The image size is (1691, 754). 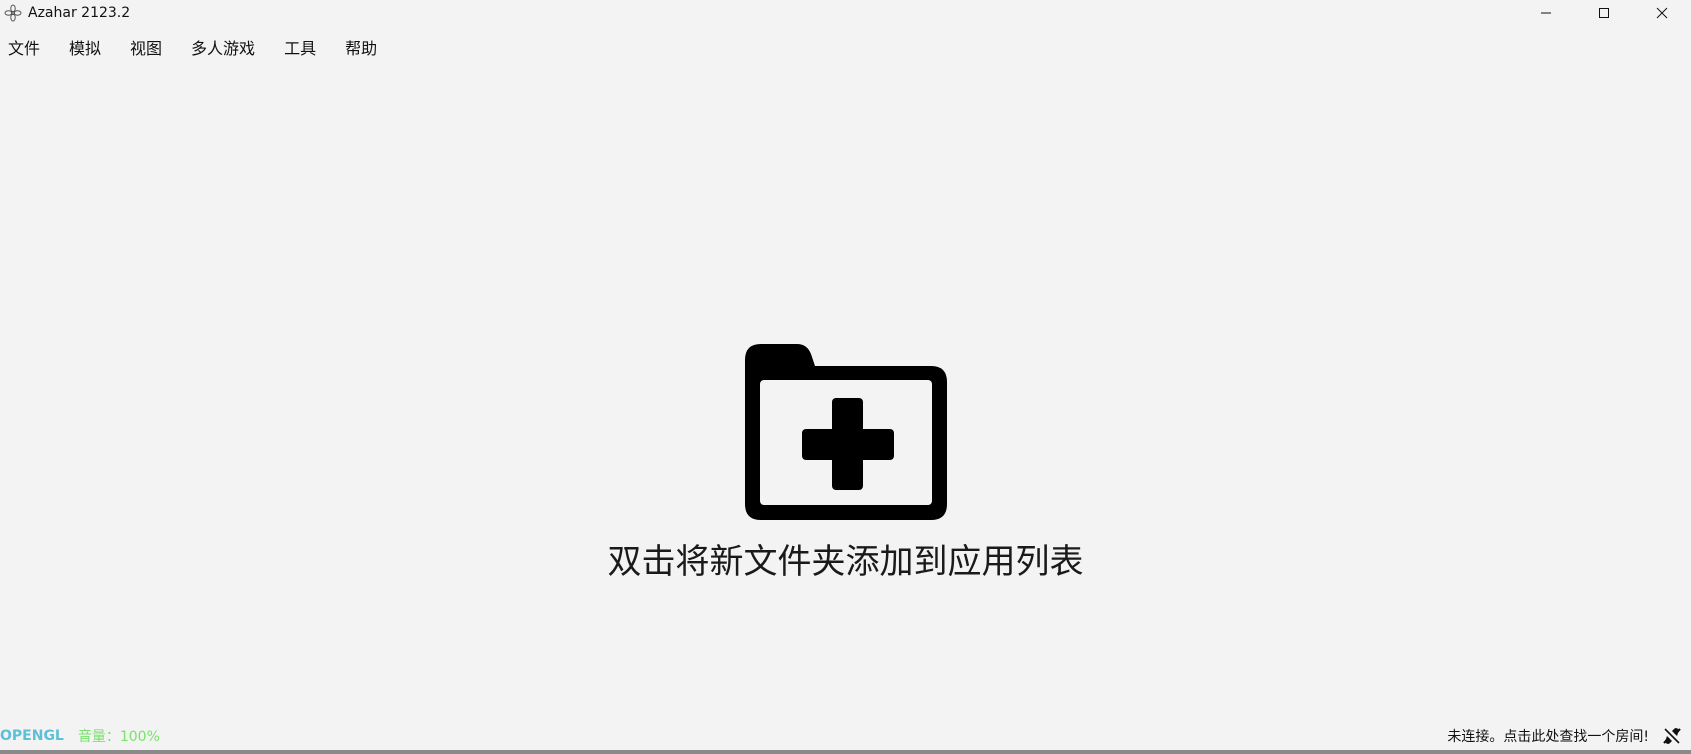 What do you see at coordinates (85, 47) in the screenshot?
I see `menu-emulation: 模拟` at bounding box center [85, 47].